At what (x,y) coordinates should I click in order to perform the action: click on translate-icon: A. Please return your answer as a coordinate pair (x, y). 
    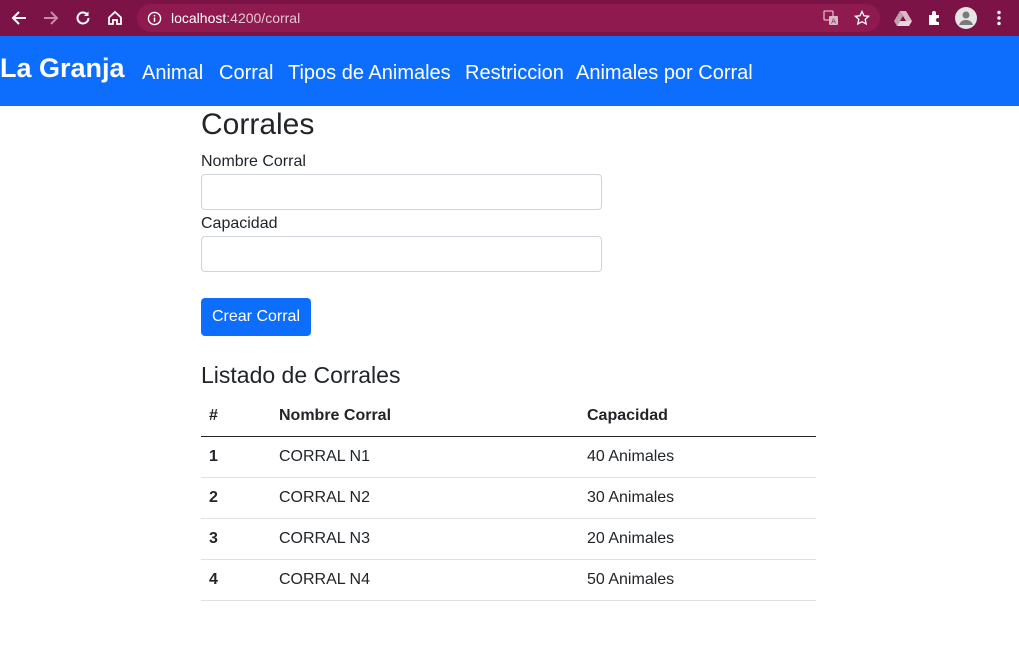
    Looking at the image, I should click on (831, 18).